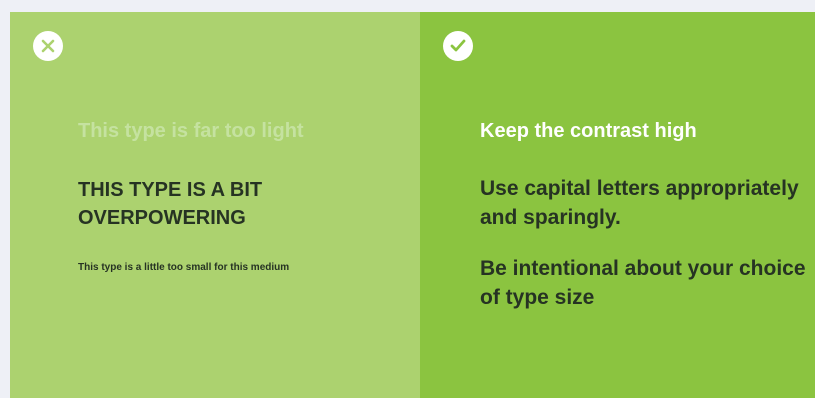 The image size is (815, 398). What do you see at coordinates (48, 46) in the screenshot?
I see `x-icon` at bounding box center [48, 46].